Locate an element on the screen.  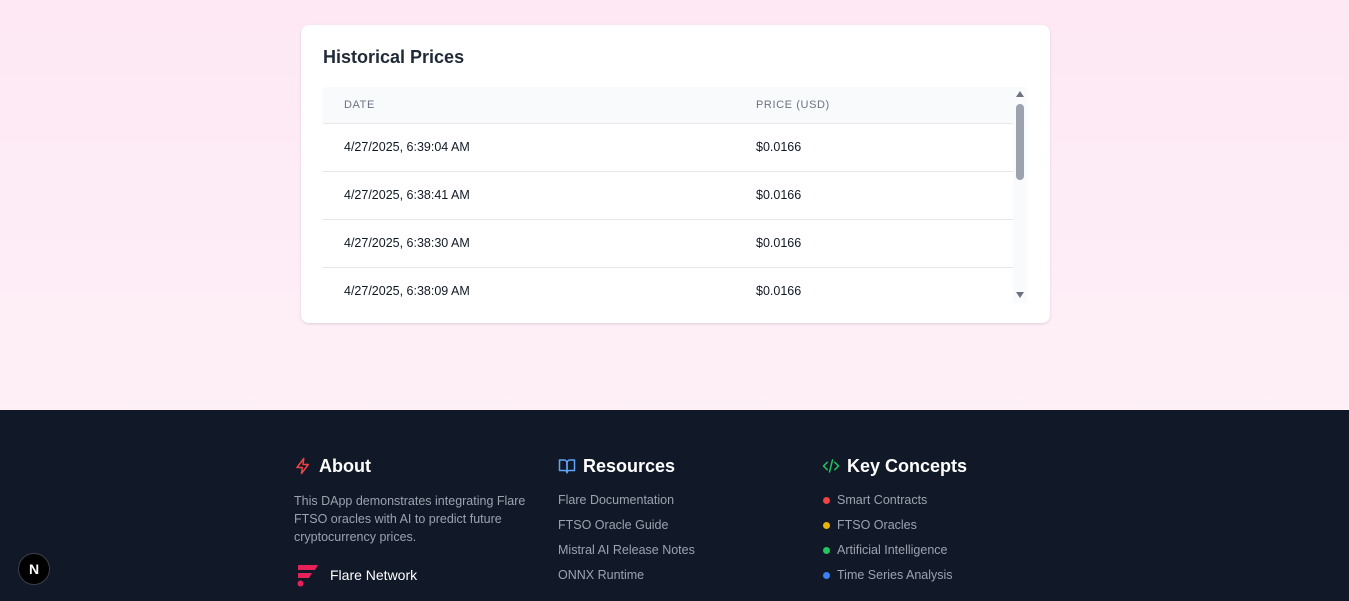
concept-label: Smart Contracts is located at coordinates (882, 500).